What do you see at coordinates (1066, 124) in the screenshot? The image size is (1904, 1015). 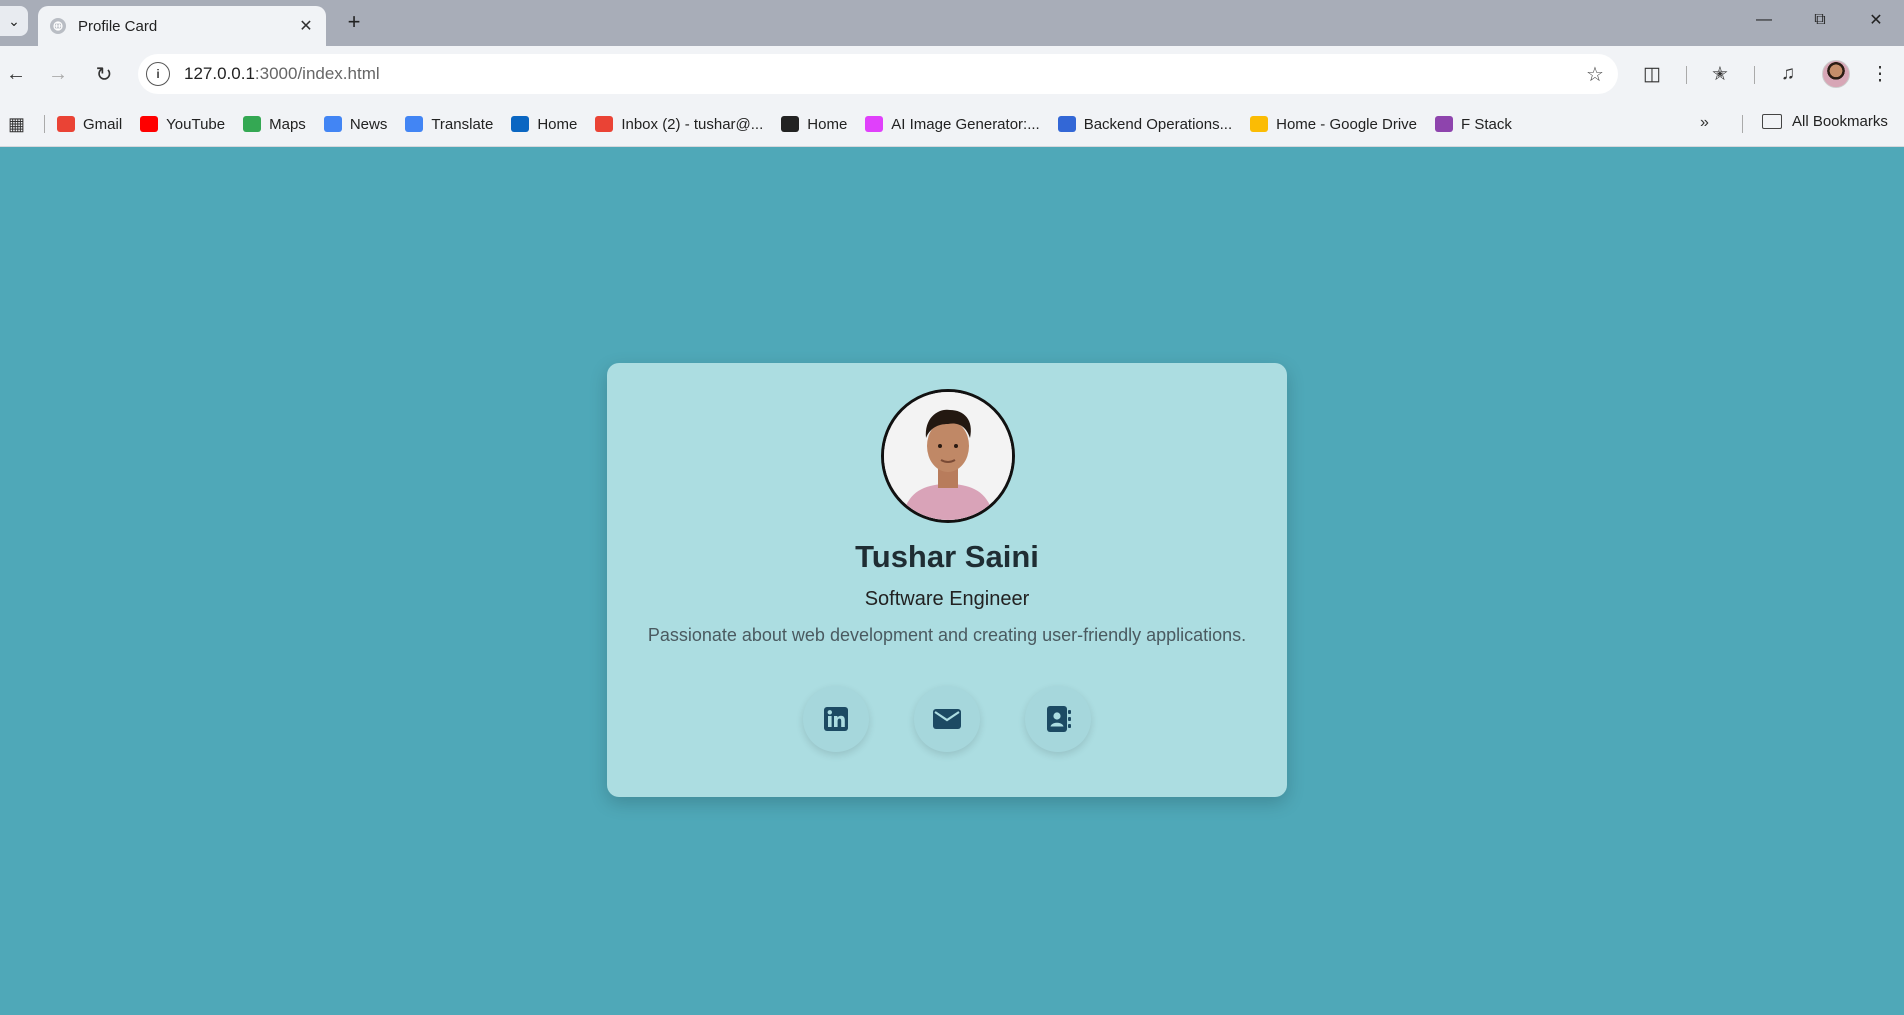 I see `backend-icon` at bounding box center [1066, 124].